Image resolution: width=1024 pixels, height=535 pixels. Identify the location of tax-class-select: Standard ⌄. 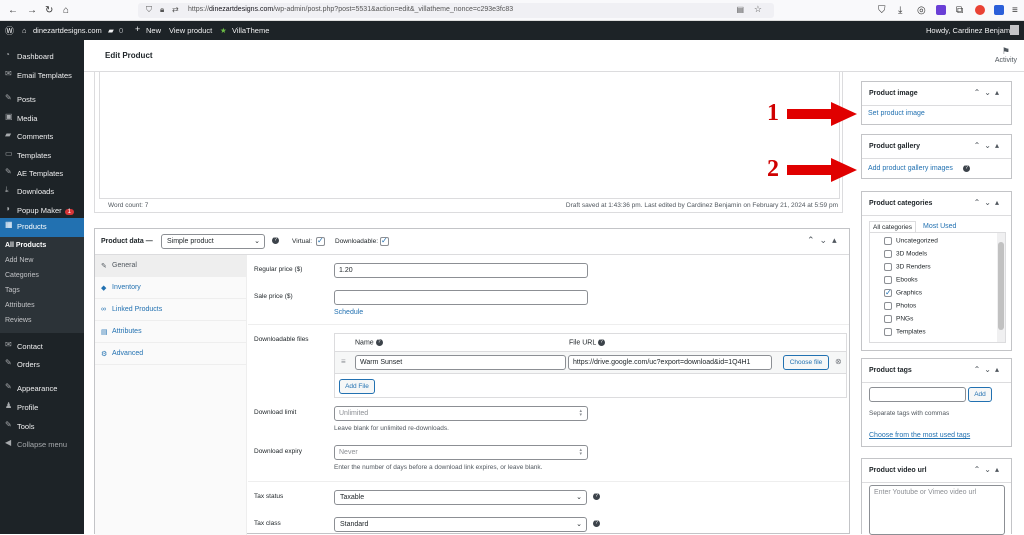
(460, 524).